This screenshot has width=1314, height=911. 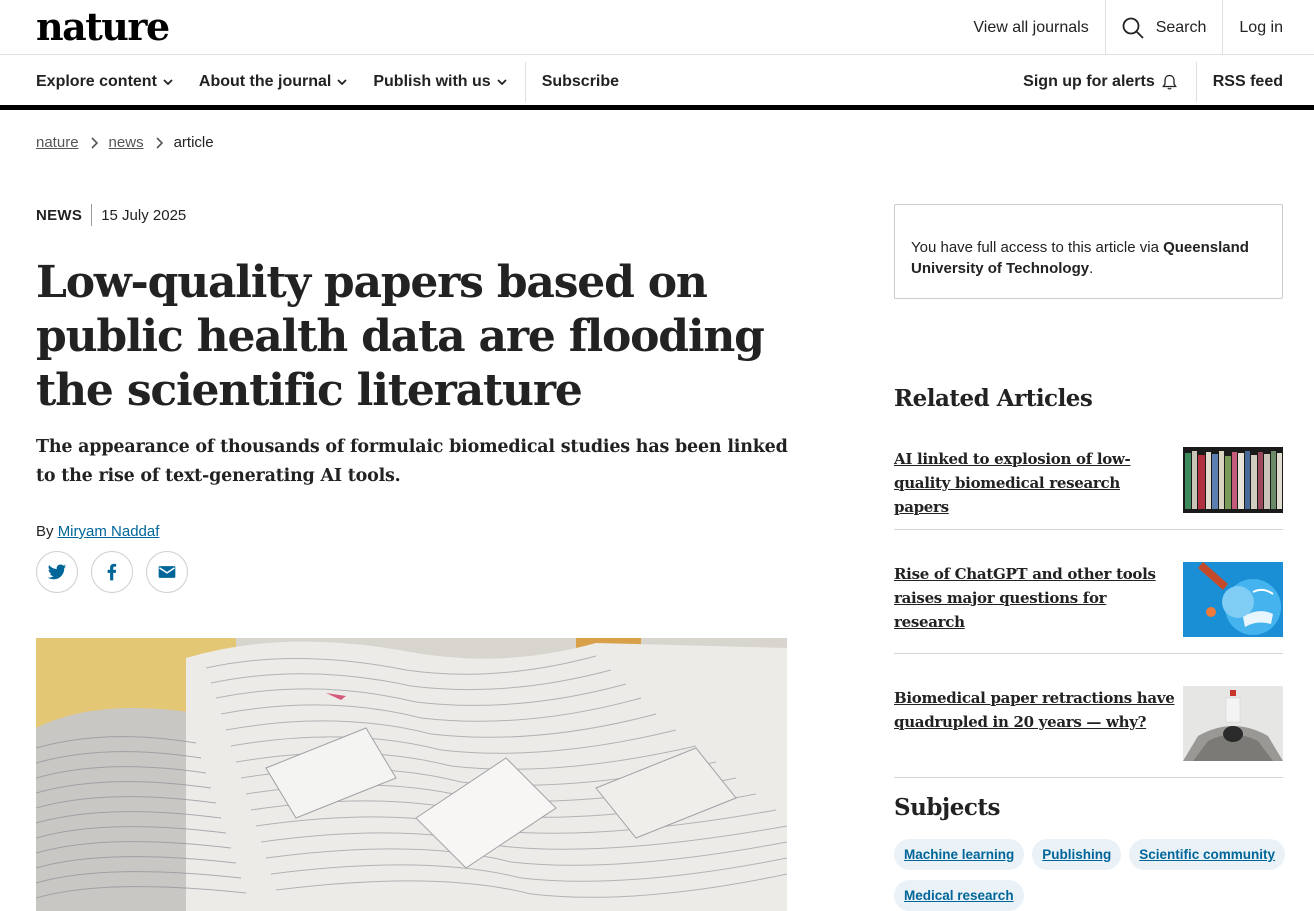 I want to click on nav-right: Sign up for alerts RSS feed, so click(x=1153, y=82).